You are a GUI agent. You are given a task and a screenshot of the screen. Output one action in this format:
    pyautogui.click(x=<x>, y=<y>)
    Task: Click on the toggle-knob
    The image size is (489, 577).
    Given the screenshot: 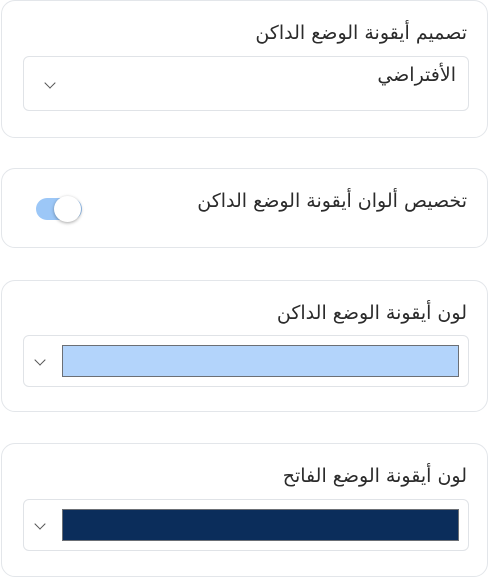 What is the action you would take?
    pyautogui.click(x=67, y=209)
    